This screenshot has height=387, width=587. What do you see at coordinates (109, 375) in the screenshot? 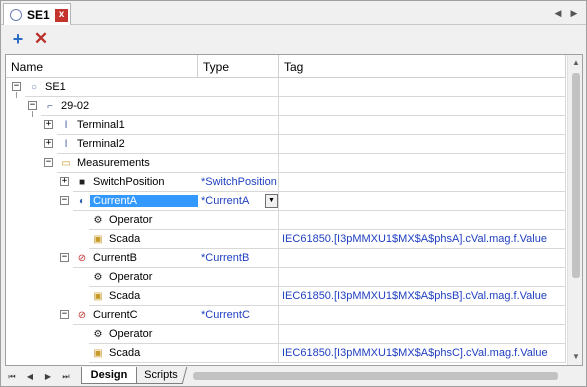
I see `tab-design: Design` at bounding box center [109, 375].